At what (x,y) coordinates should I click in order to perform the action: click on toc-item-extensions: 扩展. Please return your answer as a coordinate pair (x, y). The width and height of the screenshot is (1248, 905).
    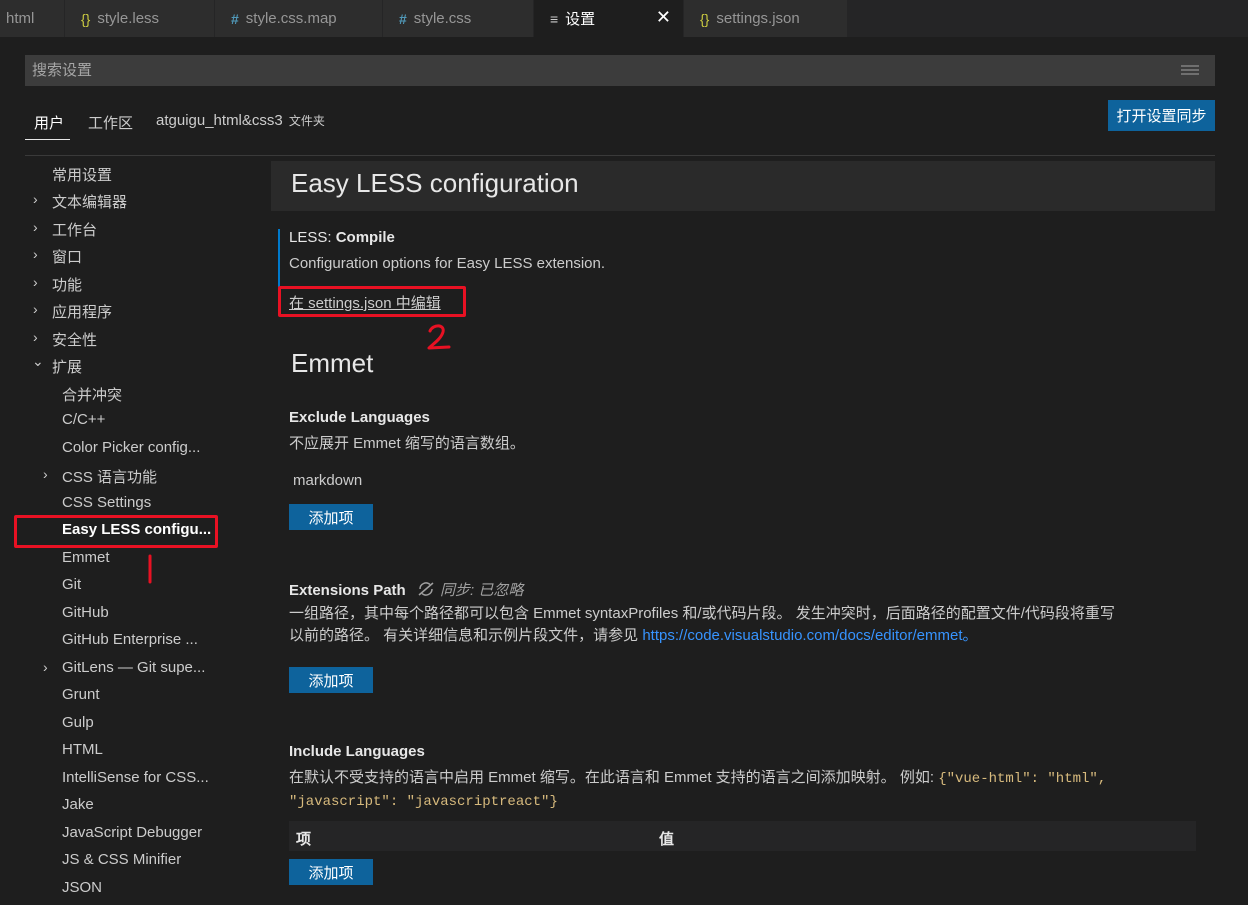
    Looking at the image, I should click on (67, 366).